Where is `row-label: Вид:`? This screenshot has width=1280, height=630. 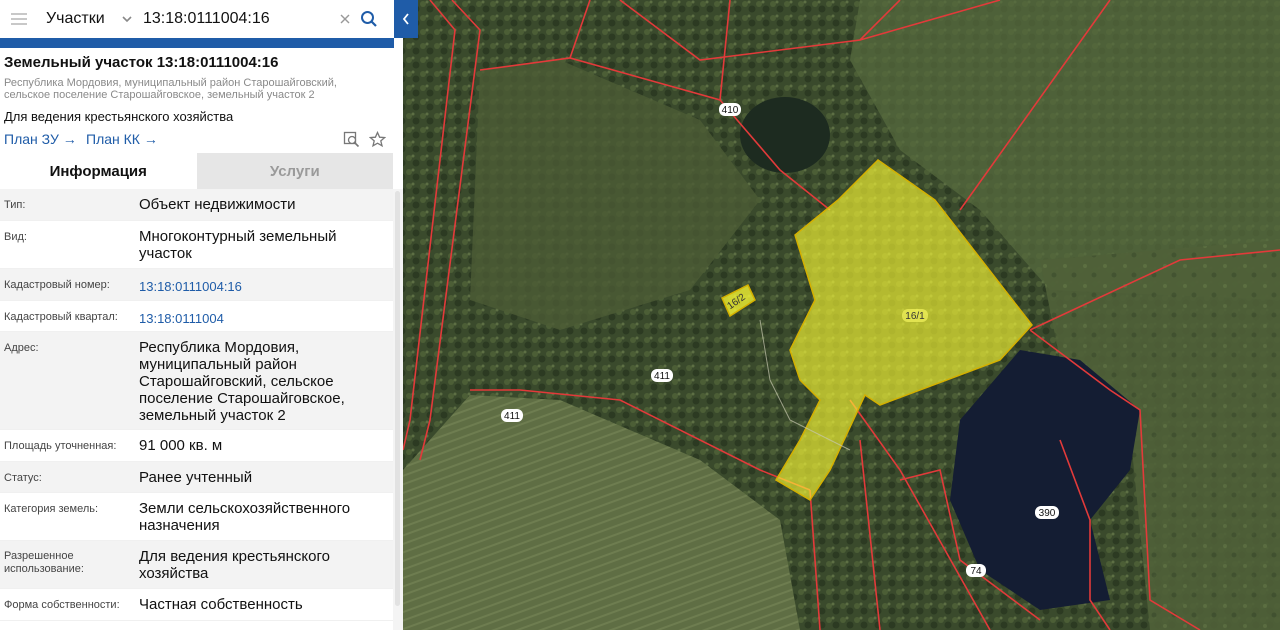 row-label: Вид: is located at coordinates (15, 237).